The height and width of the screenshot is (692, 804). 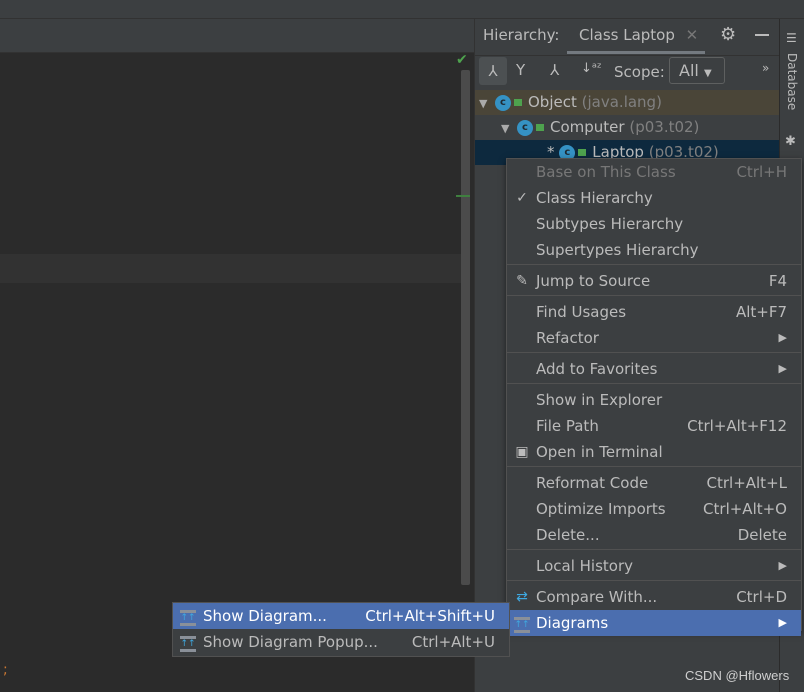 What do you see at coordinates (654, 535) in the screenshot?
I see `menu-delete: Delete... Delete` at bounding box center [654, 535].